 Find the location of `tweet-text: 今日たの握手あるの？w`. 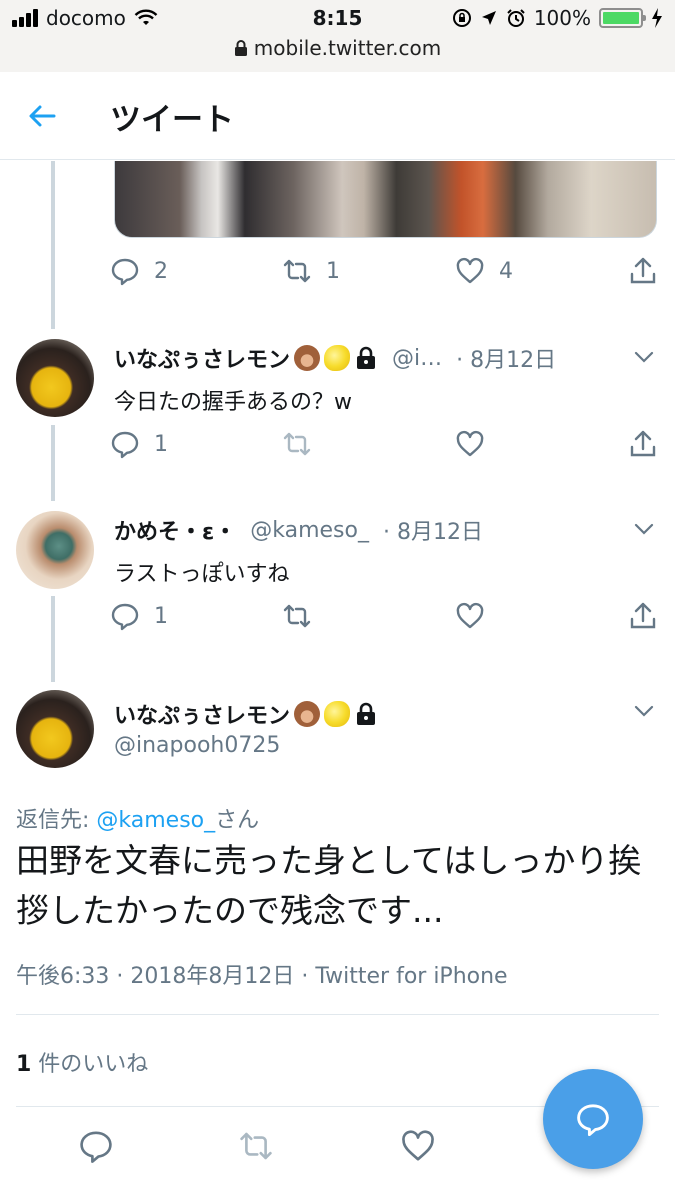

tweet-text: 今日たの握手あるの？w is located at coordinates (233, 402).